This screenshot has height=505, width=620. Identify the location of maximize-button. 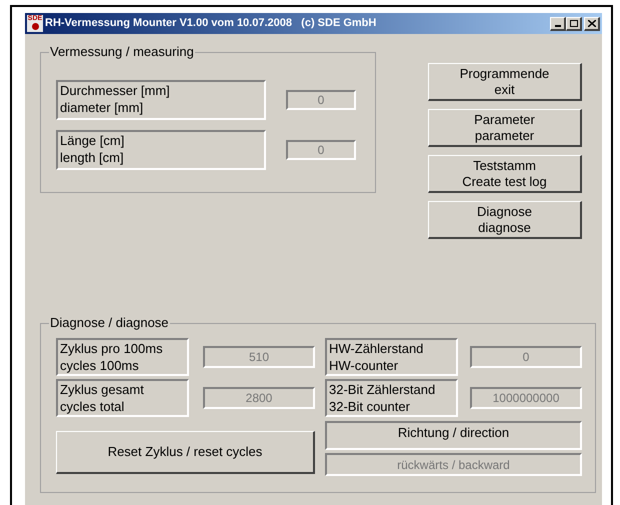
(574, 23).